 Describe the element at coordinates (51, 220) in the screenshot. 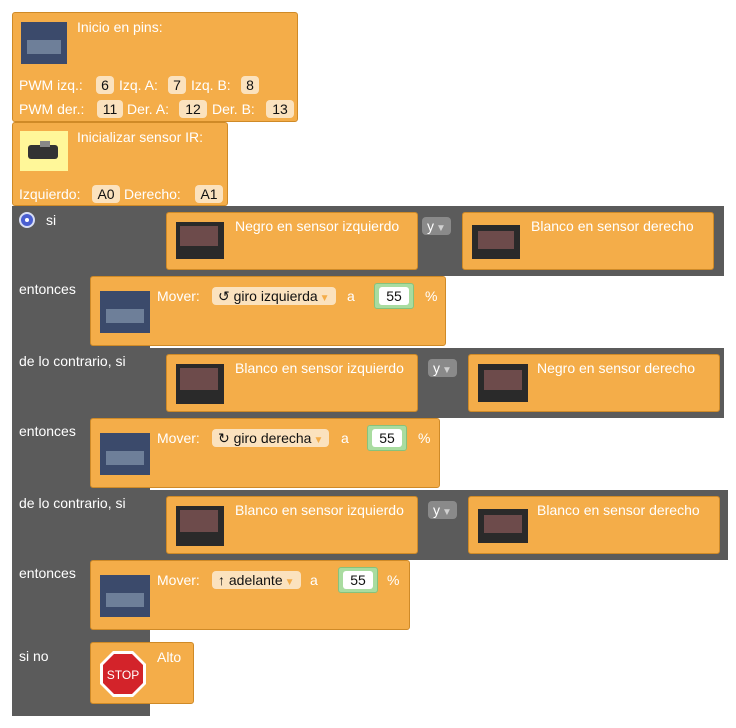

I see `si-label: si` at that location.